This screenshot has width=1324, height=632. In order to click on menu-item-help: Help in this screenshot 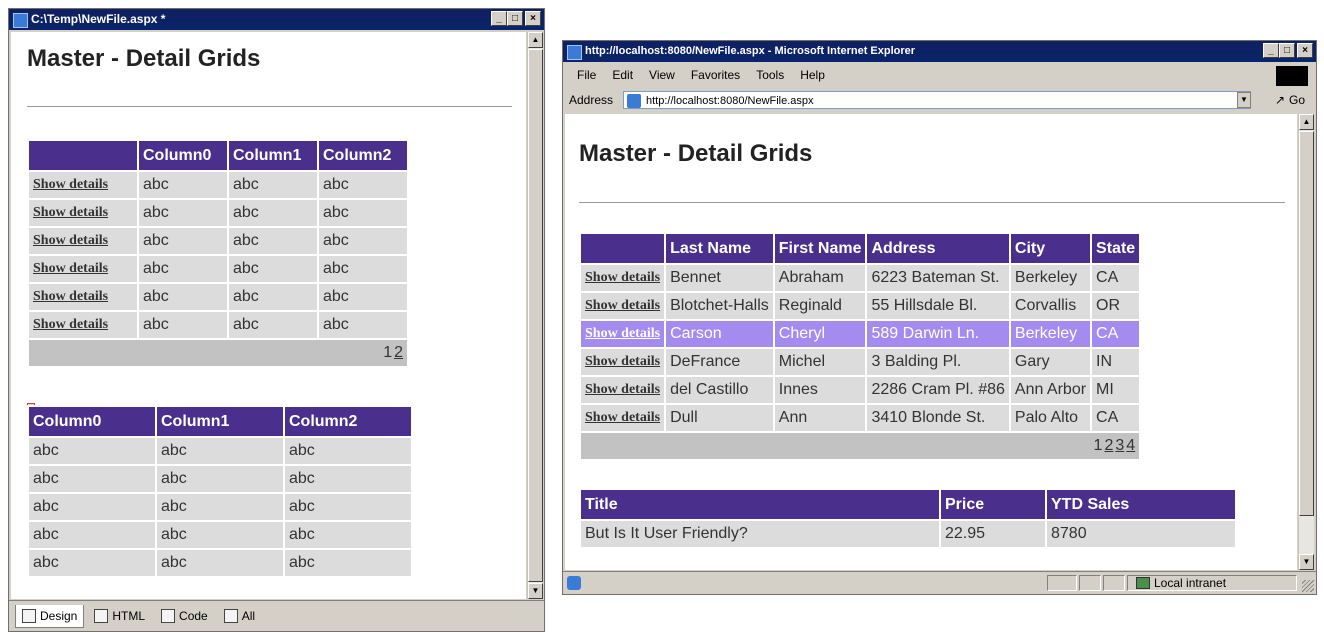, I will do `click(812, 75)`.